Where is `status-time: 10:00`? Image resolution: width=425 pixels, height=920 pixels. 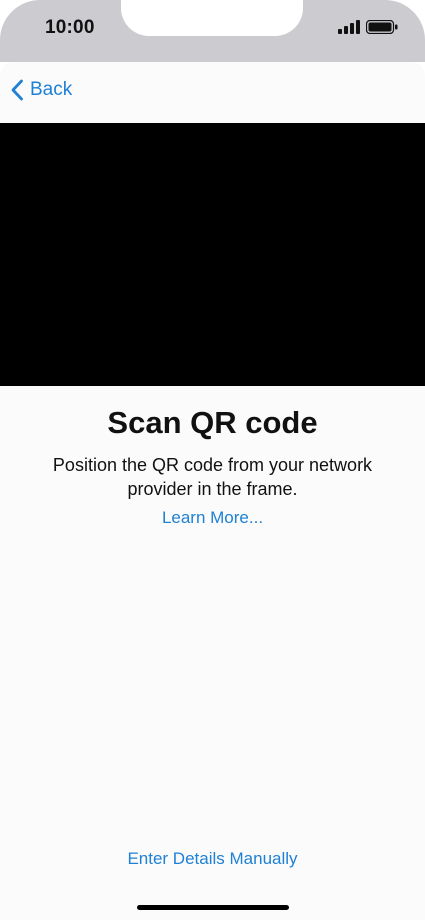 status-time: 10:00 is located at coordinates (70, 27).